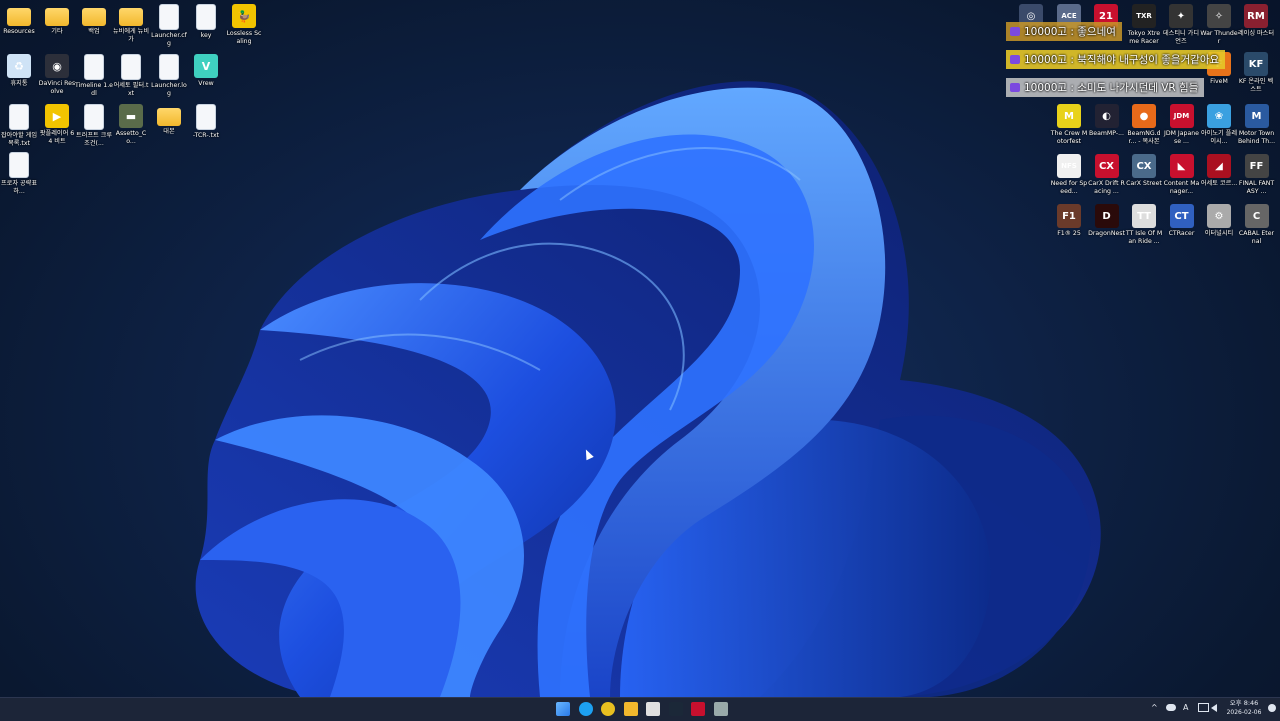 The width and height of the screenshot is (1280, 721). Describe the element at coordinates (1144, 124) in the screenshot. I see `desktop-icon-right-16: ● BeamNG.dr... - 복사본` at that location.